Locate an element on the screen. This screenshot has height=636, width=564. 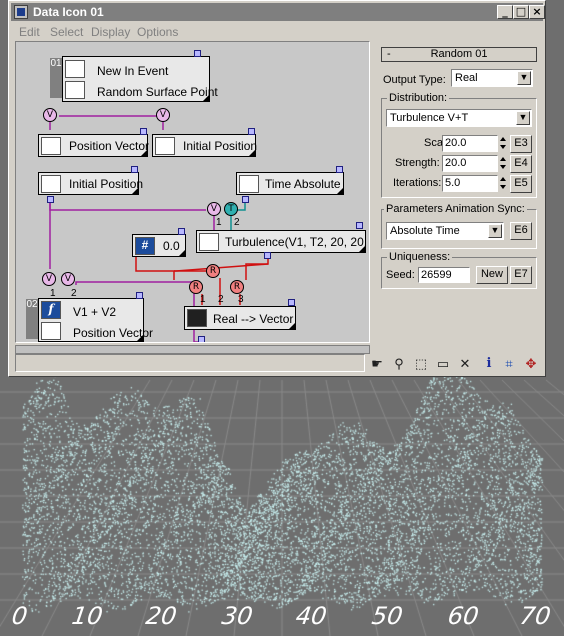
chevron-down-icon: ▼ is located at coordinates (495, 231).